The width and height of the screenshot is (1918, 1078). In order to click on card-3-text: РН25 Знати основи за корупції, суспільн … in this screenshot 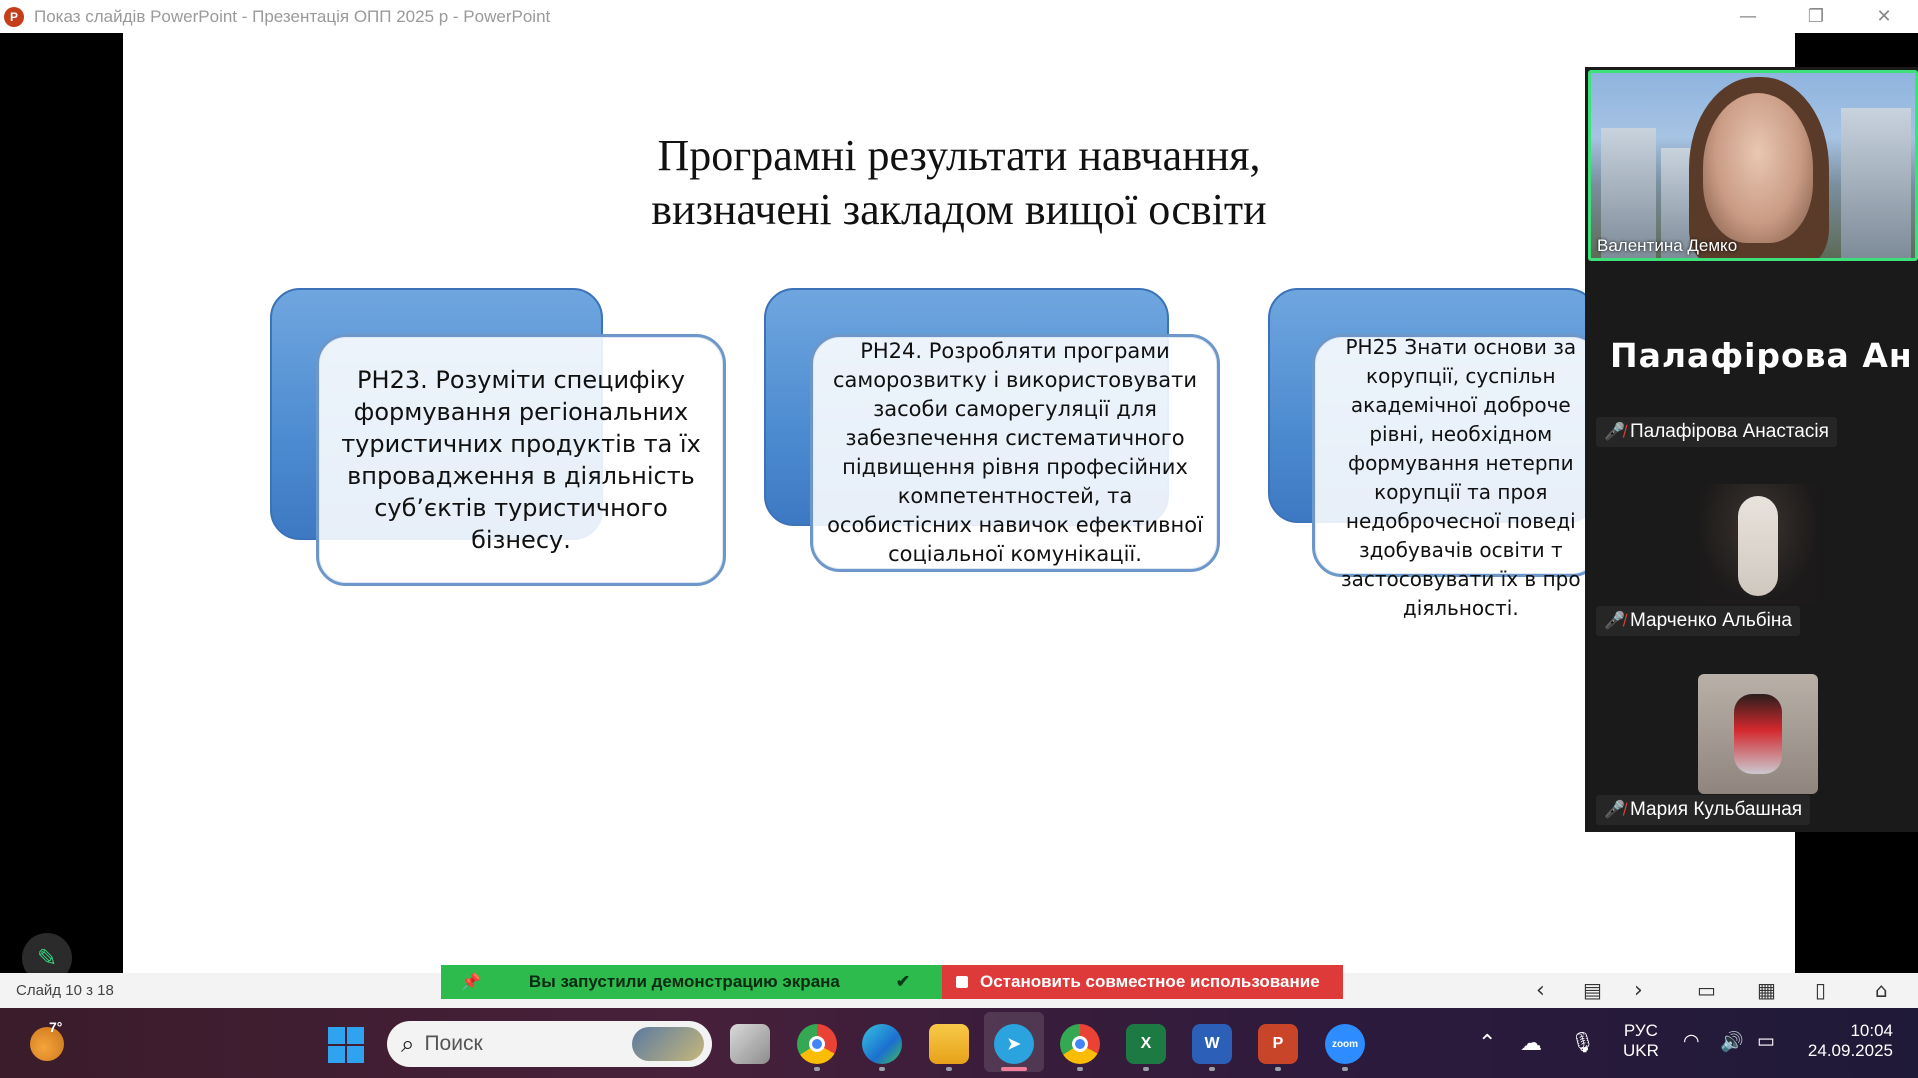, I will do `click(1461, 477)`.